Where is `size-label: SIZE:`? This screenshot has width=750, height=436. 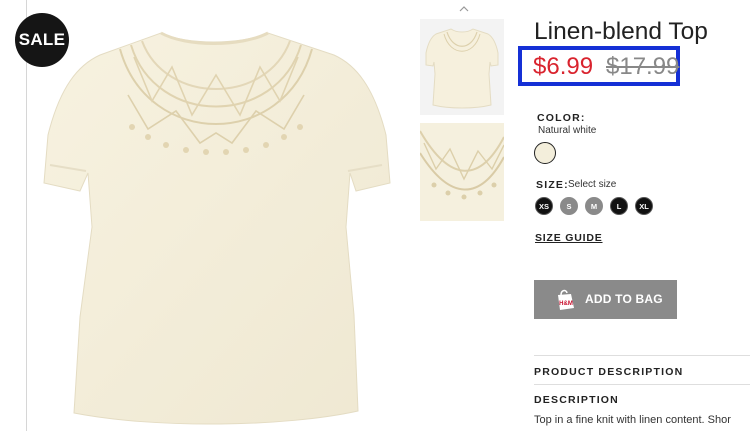 size-label: SIZE: is located at coordinates (552, 185).